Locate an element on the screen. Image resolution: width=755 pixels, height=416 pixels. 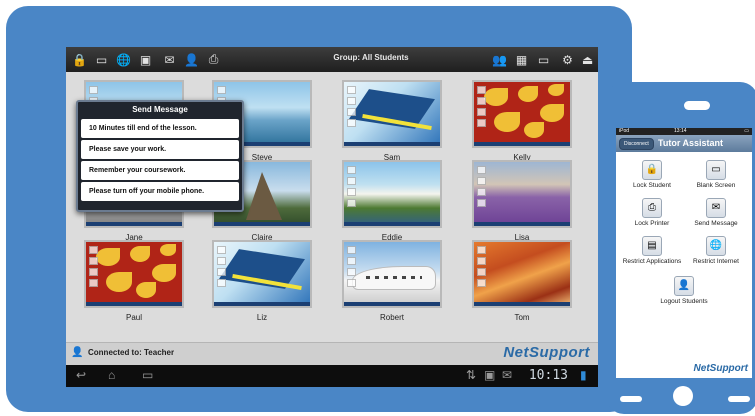
student-tile: Lisa is located at coordinates (522, 201).